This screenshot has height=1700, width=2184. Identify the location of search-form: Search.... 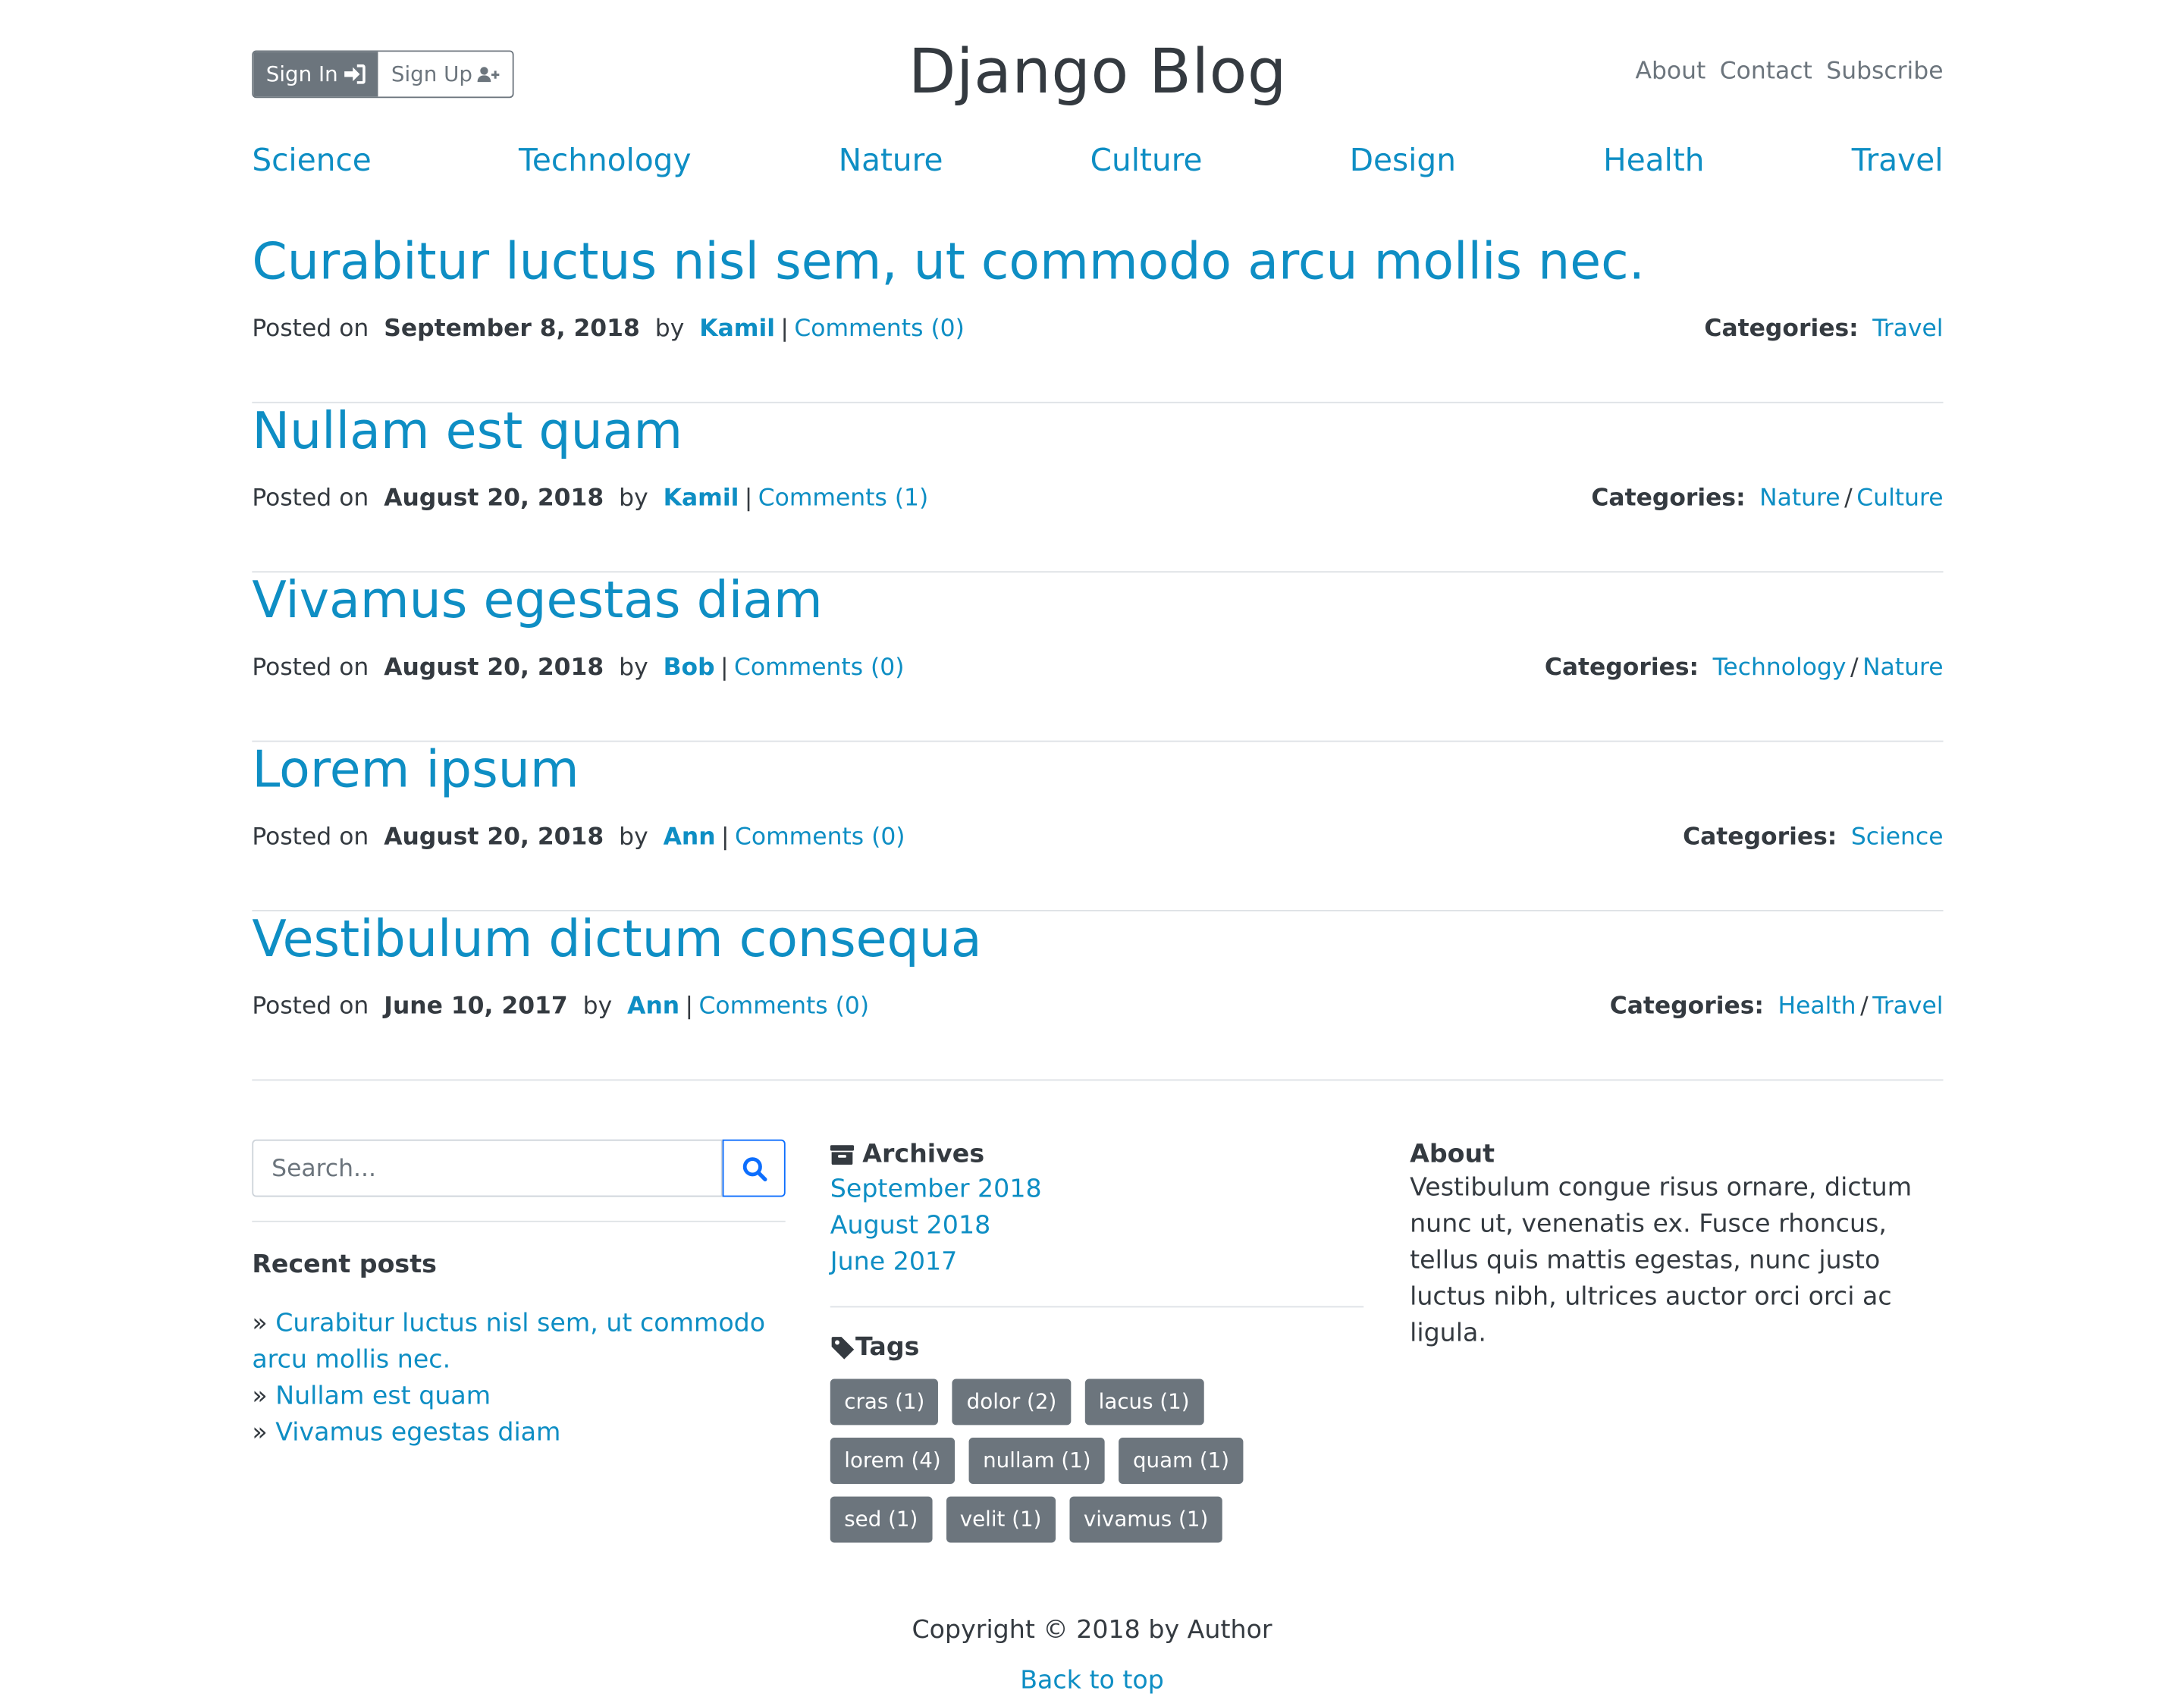
(519, 1168).